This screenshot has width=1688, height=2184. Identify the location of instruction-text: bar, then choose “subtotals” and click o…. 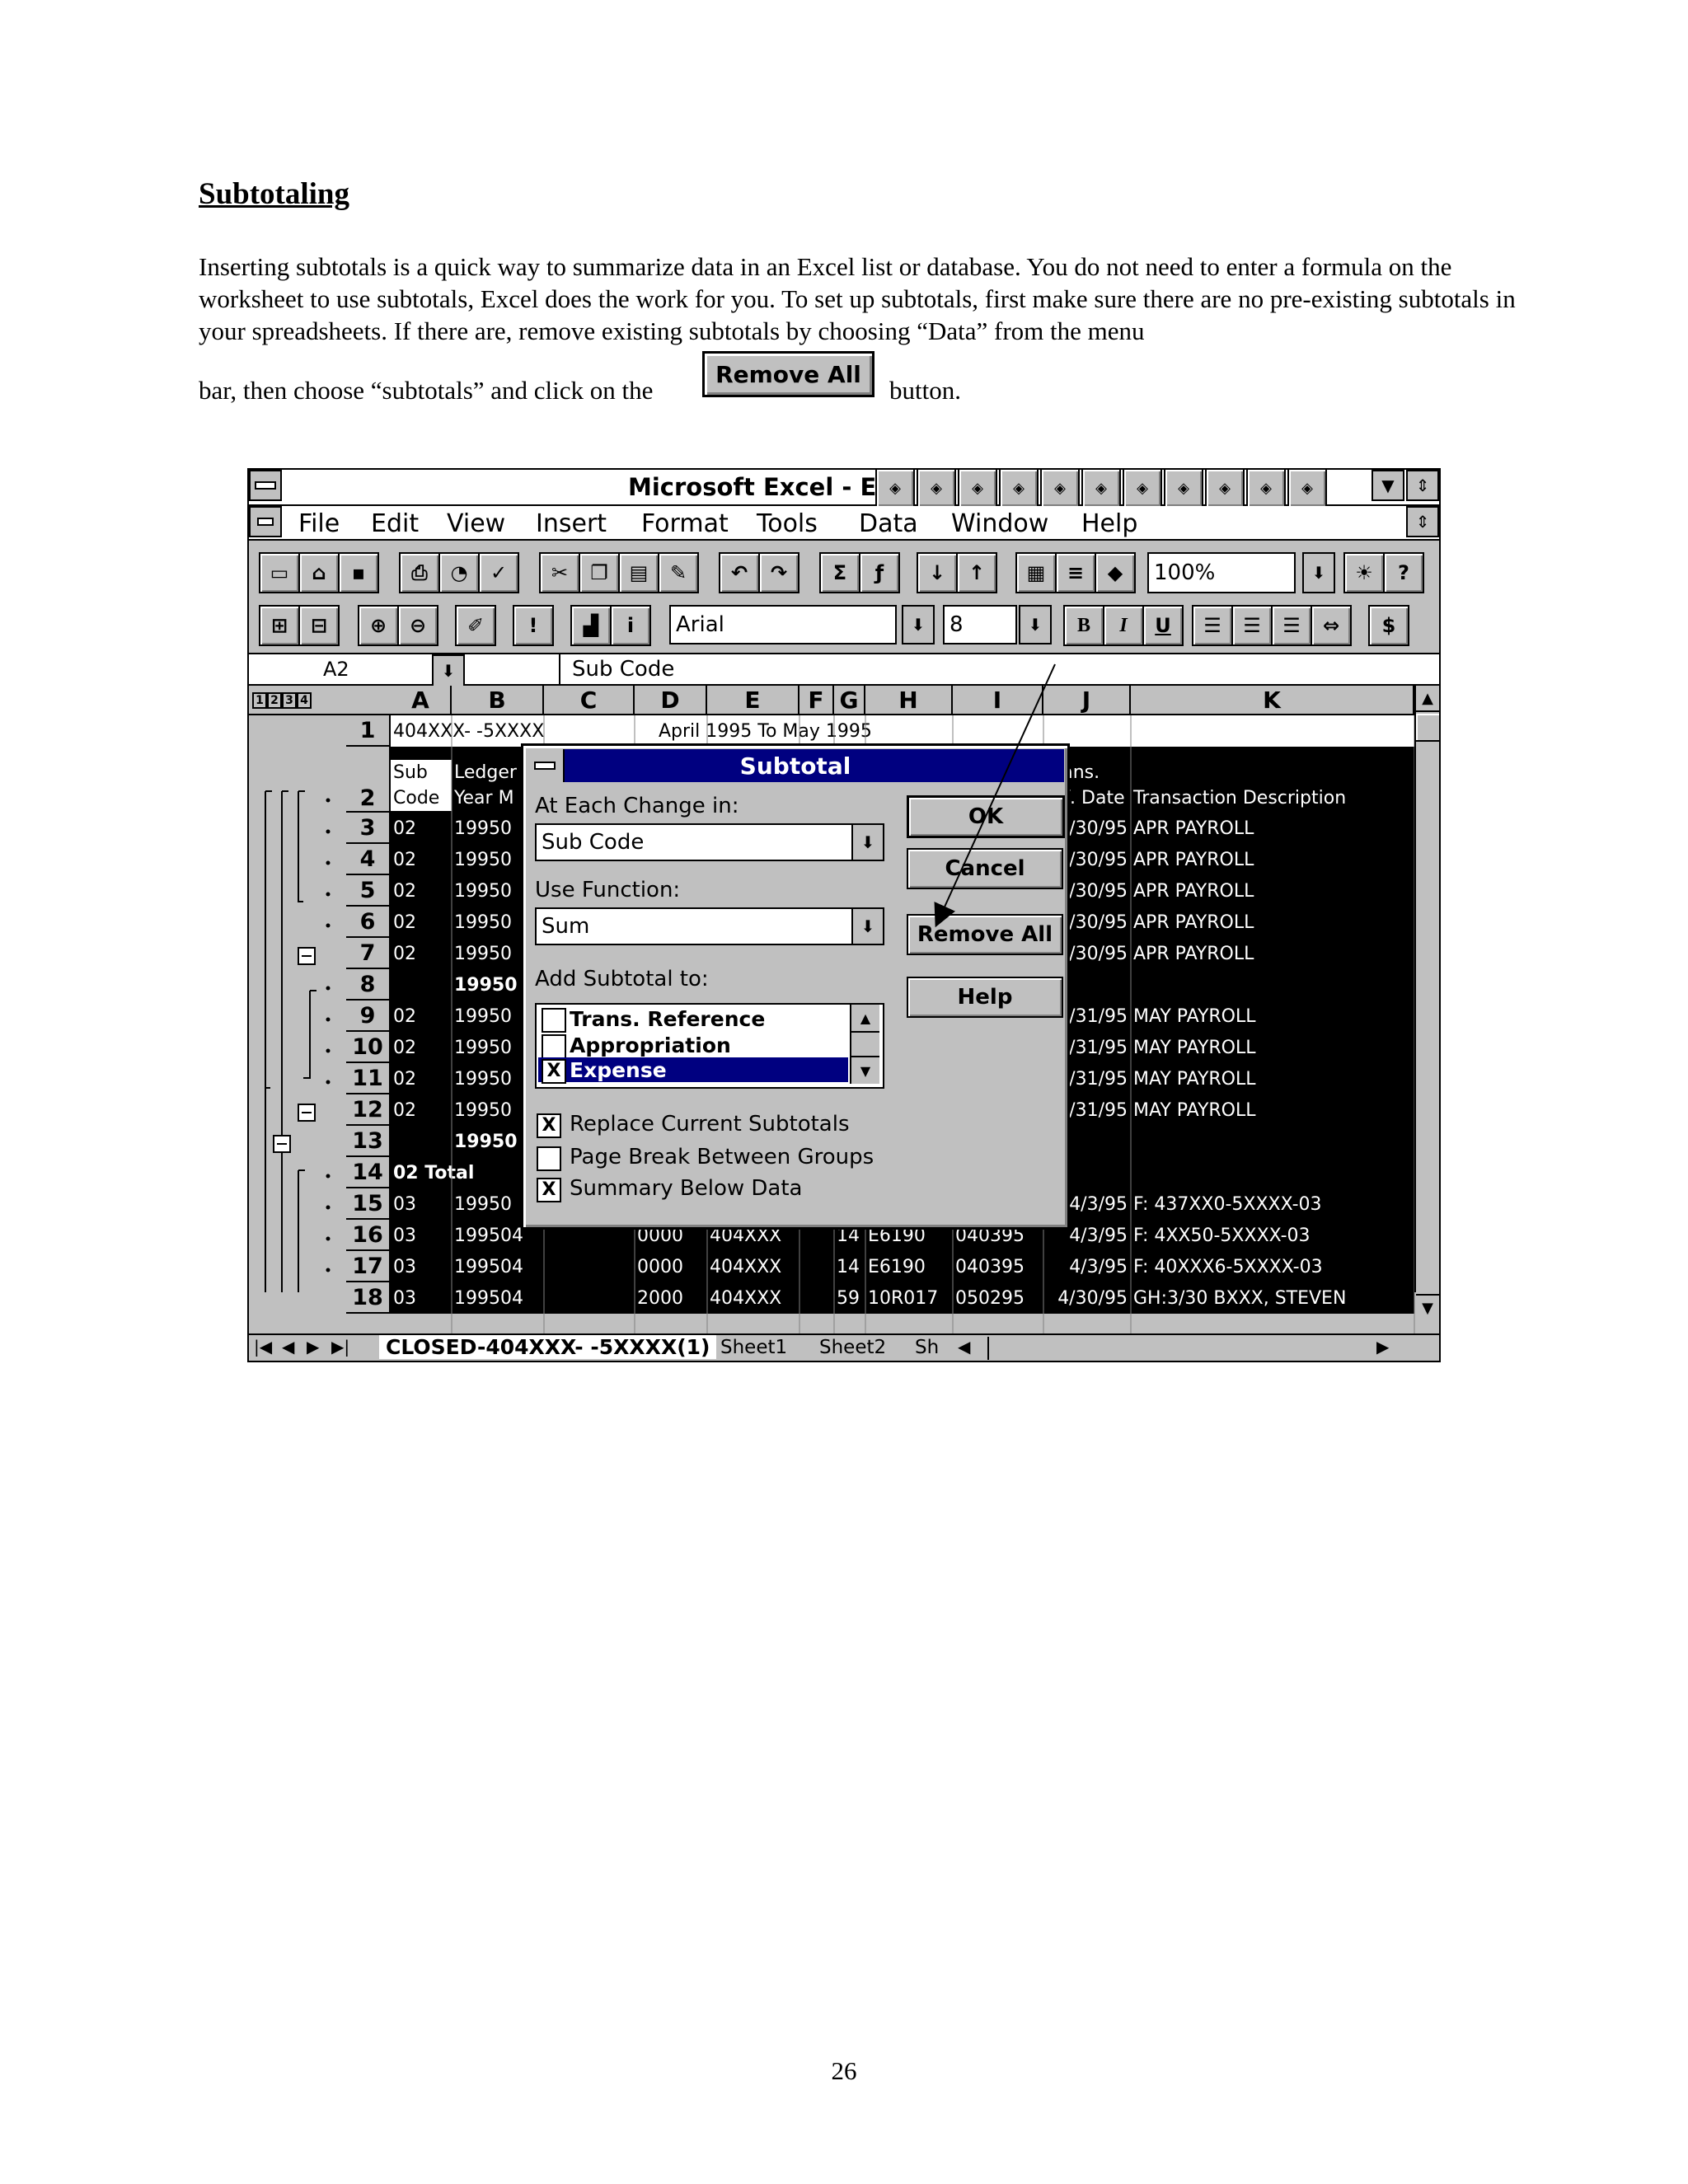
(427, 390).